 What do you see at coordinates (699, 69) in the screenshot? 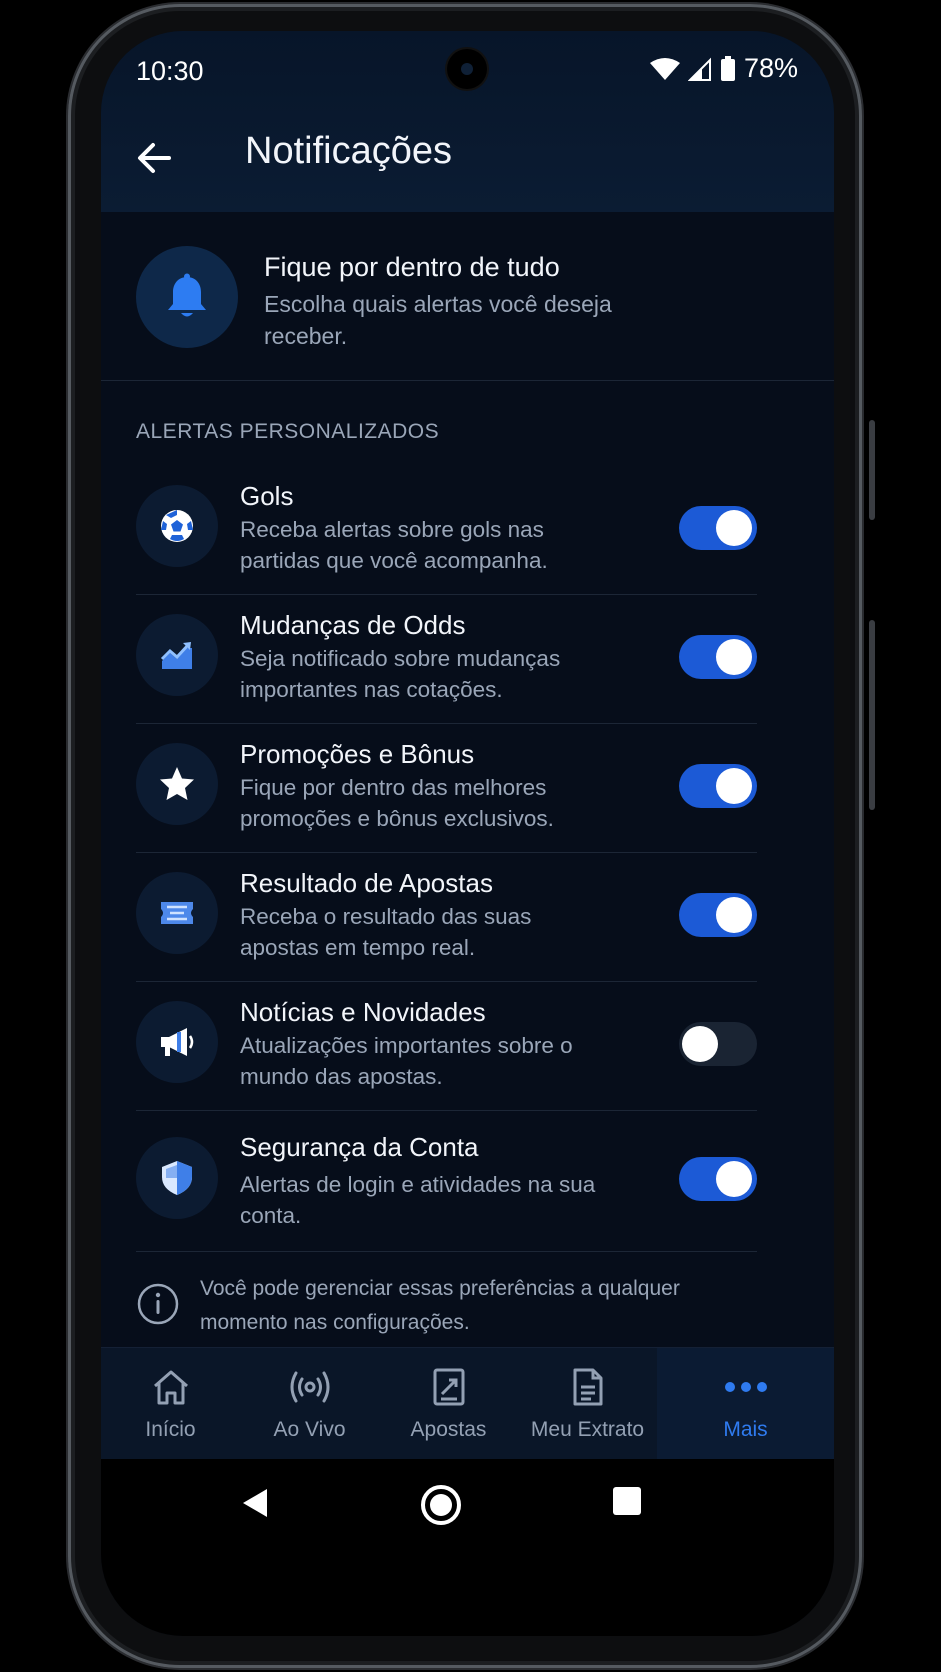
I see `signal-icon` at bounding box center [699, 69].